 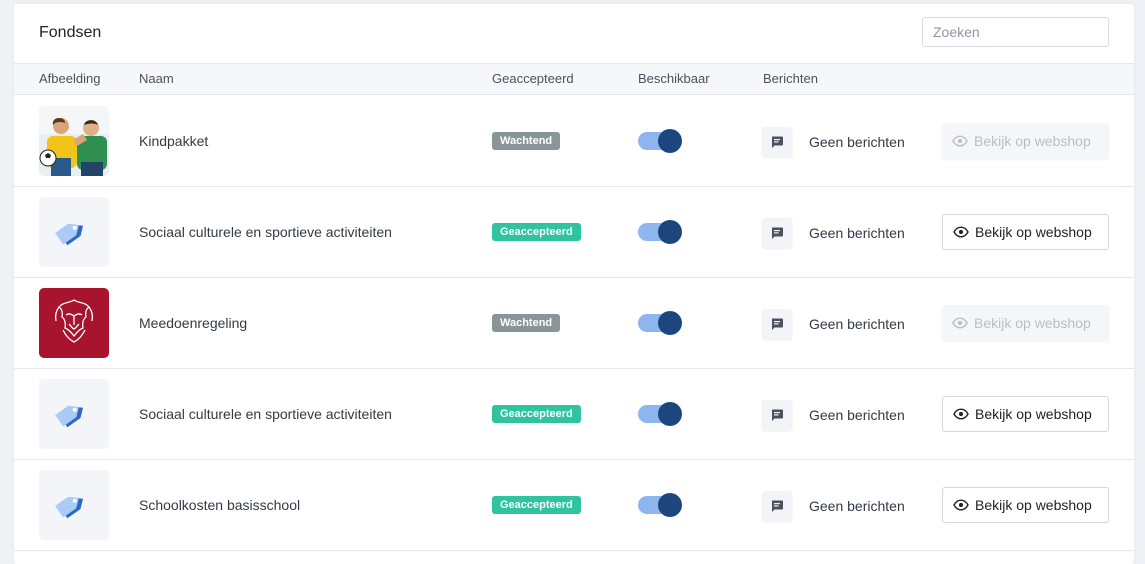 What do you see at coordinates (674, 78) in the screenshot?
I see `column-header-available: Beschikbaar` at bounding box center [674, 78].